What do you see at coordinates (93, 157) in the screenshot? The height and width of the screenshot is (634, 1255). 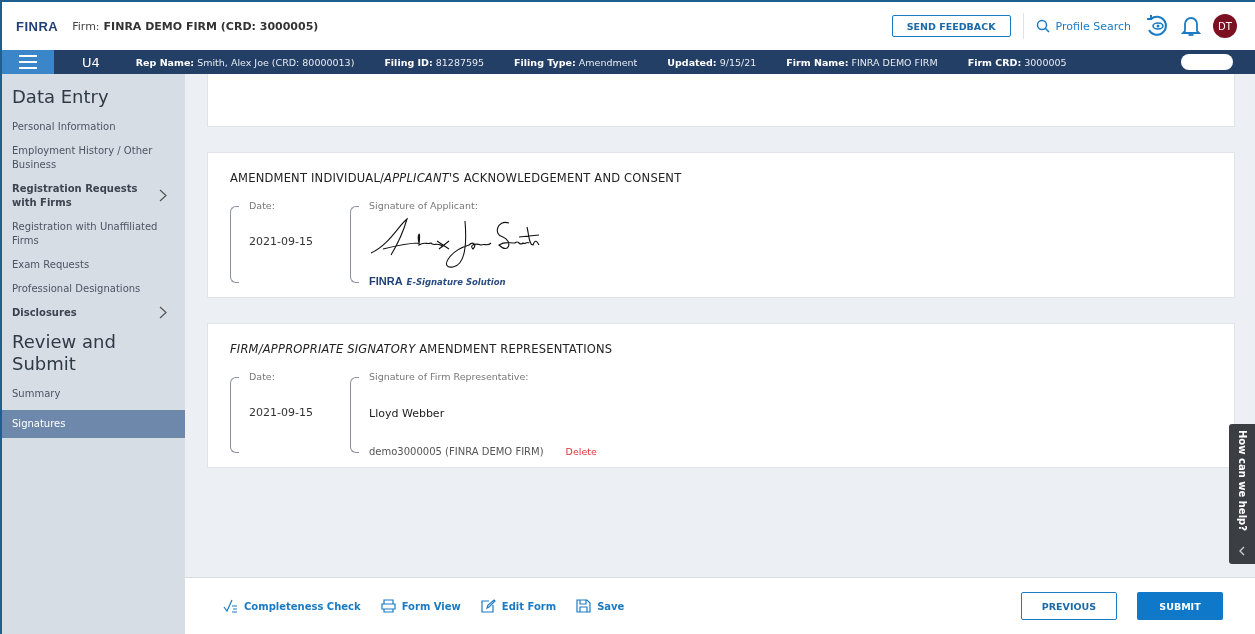 I see `sidebar-item: Employment History / Other Business` at bounding box center [93, 157].